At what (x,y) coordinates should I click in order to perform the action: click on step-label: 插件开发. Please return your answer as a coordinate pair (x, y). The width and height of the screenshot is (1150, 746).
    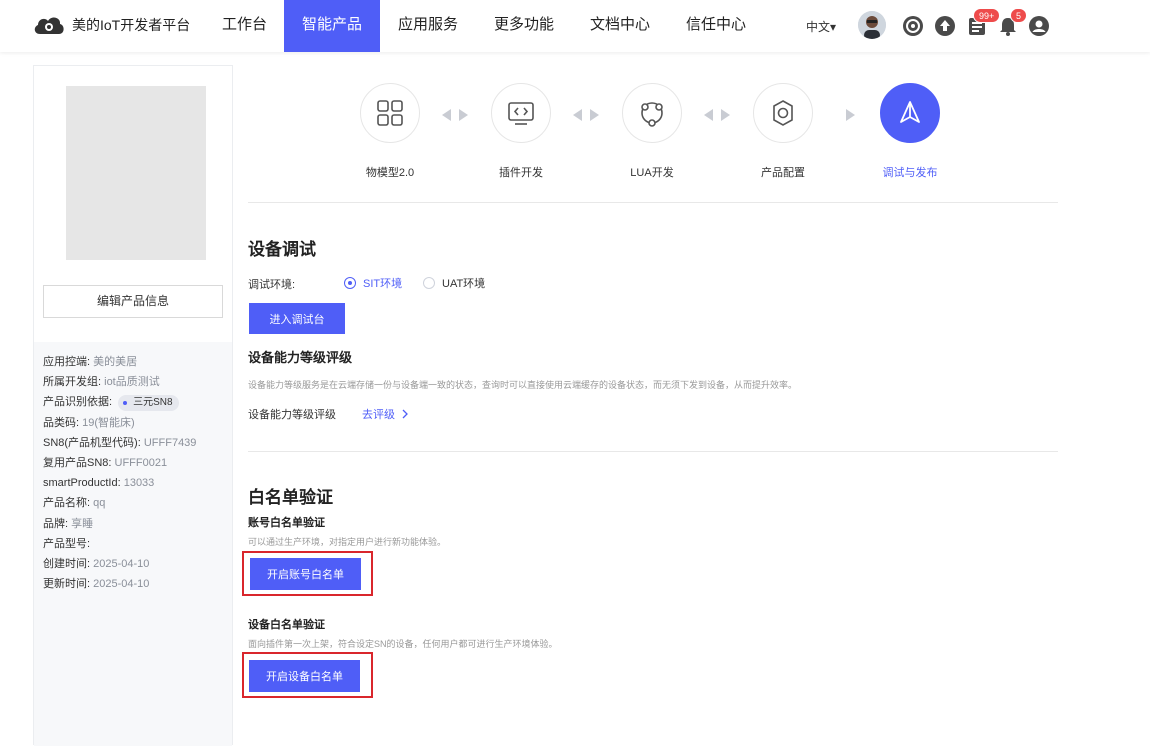
    Looking at the image, I should click on (521, 173).